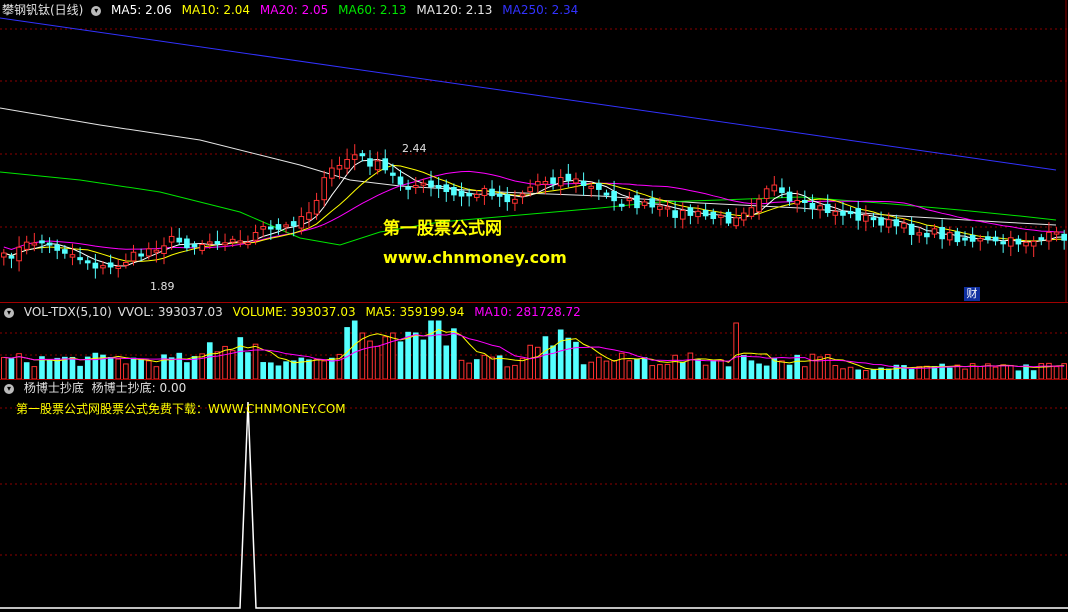  I want to click on download-notice: 第一股票公式网股票公式免费下载：WWW.CHNMONEY.COM, so click(181, 408).